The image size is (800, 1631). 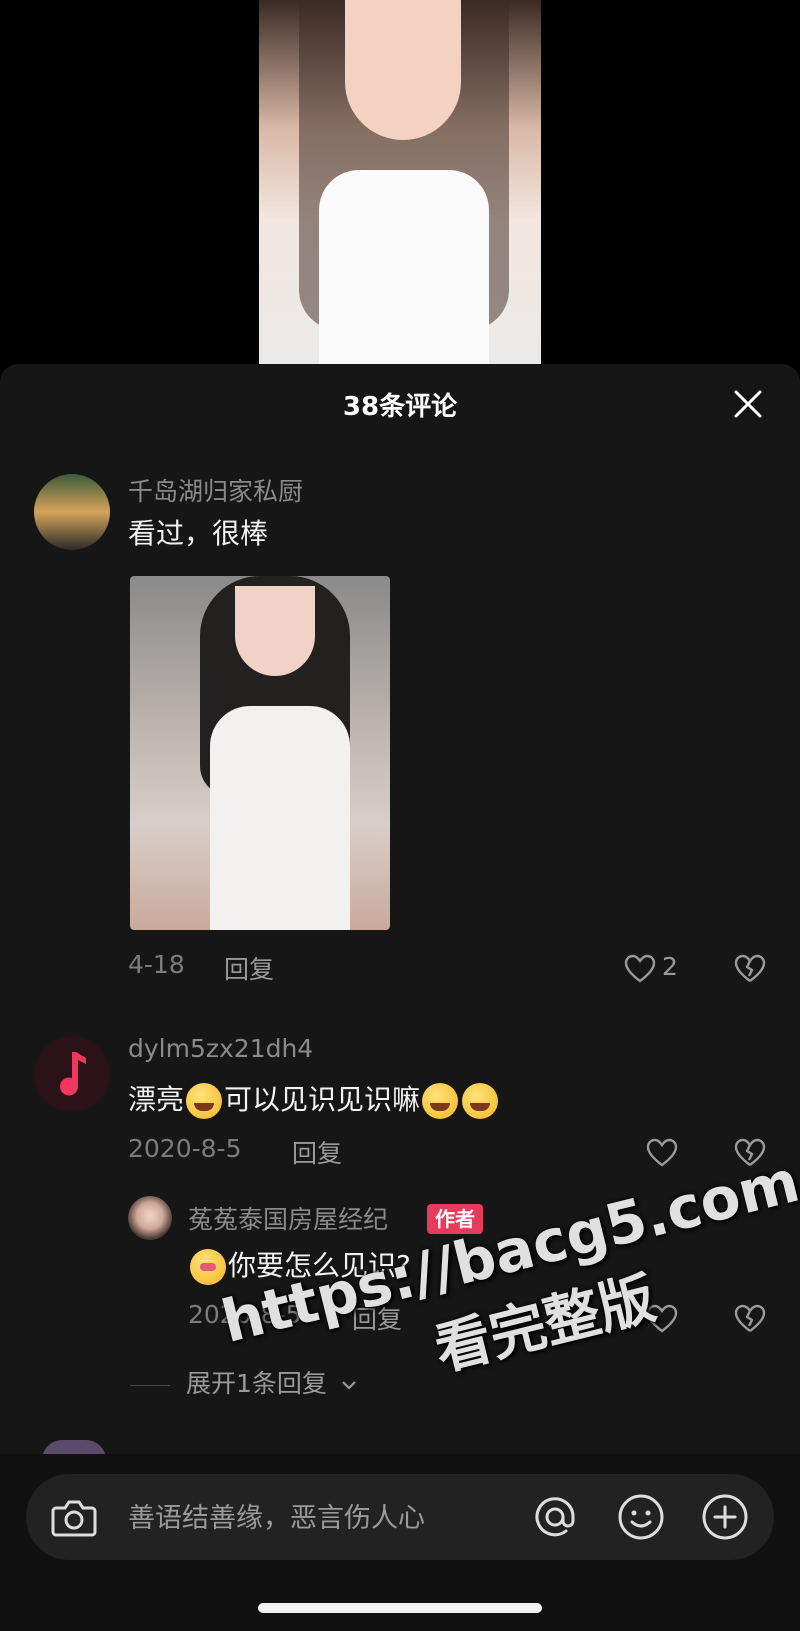 I want to click on shushing-emoji-icon, so click(x=208, y=1267).